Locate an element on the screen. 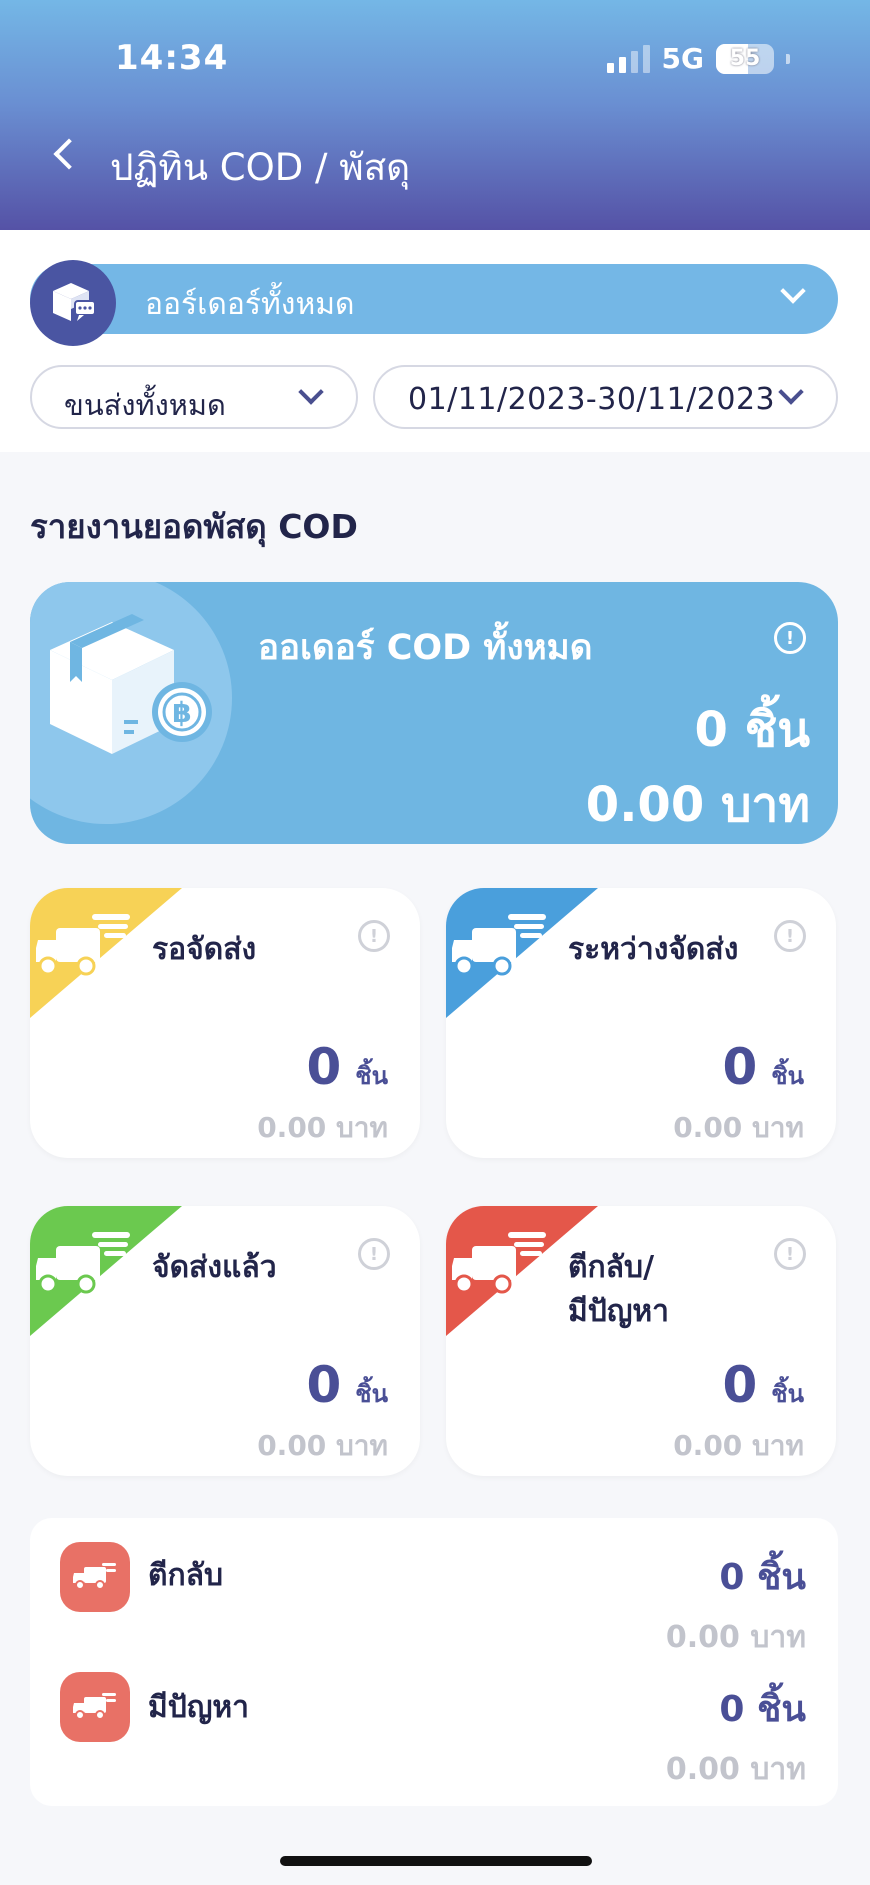 The width and height of the screenshot is (870, 1885). summary-title: ออเดอร์ COD ทั้งหมด is located at coordinates (425, 648).